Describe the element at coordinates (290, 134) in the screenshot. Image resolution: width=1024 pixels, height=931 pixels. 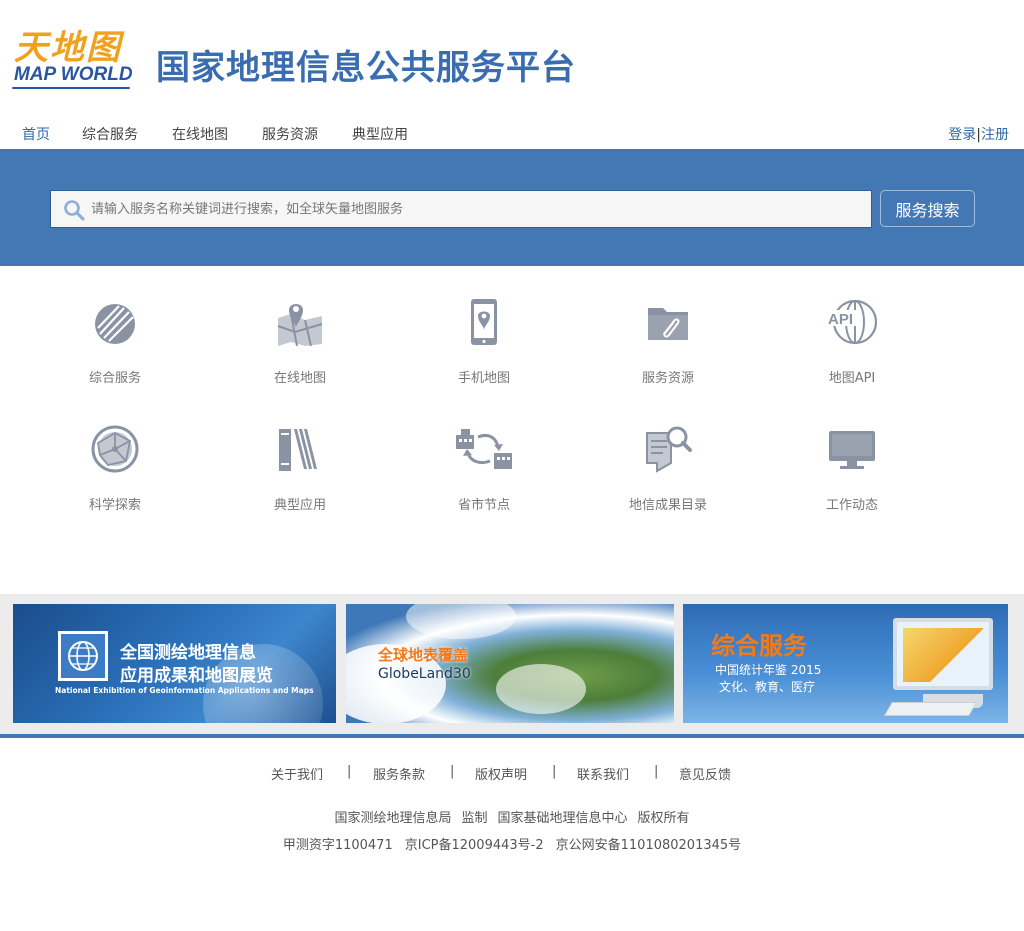
I see `nav-item-service-resources: 服务资源` at that location.